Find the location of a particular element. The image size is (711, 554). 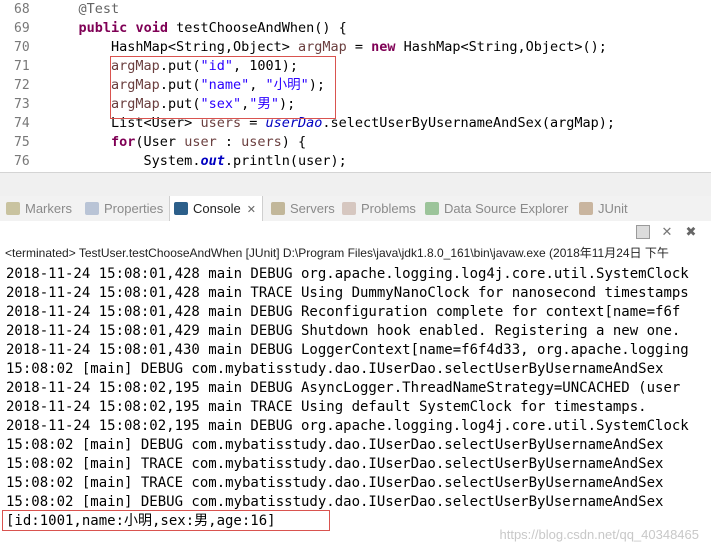

tab-label: Problems is located at coordinates (388, 208).